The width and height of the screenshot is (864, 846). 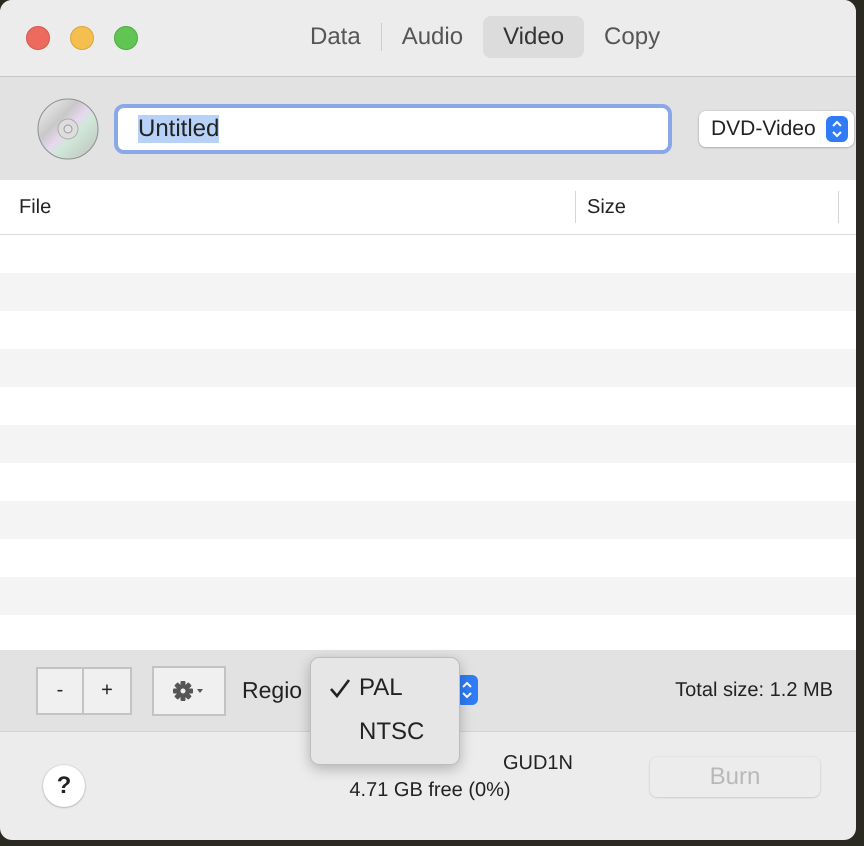 I want to click on tab: Video, so click(x=533, y=37).